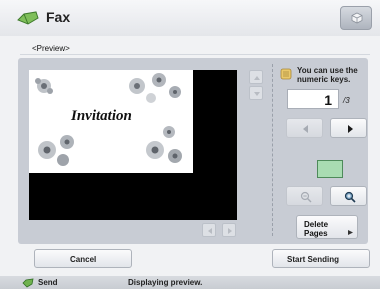 The width and height of the screenshot is (380, 289). I want to click on scroll-right-icon, so click(230, 231).